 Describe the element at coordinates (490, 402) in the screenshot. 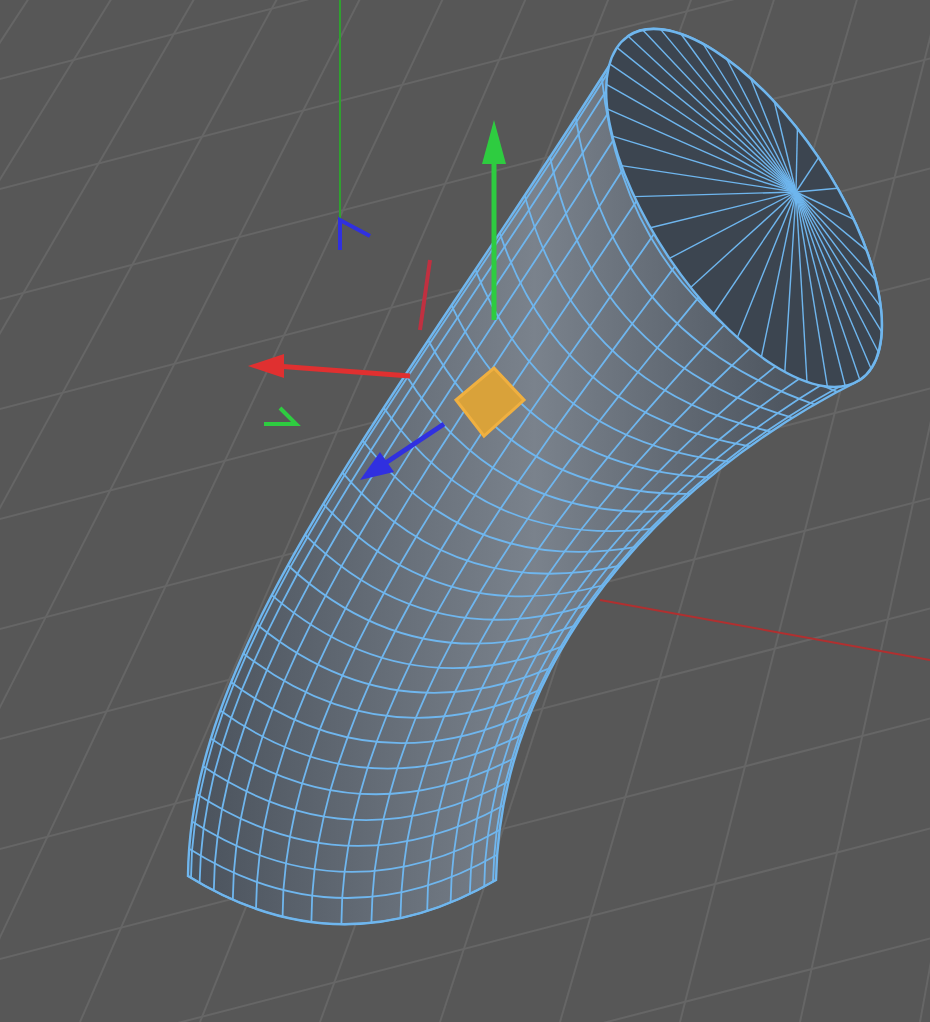

I see `selected-polygon` at that location.